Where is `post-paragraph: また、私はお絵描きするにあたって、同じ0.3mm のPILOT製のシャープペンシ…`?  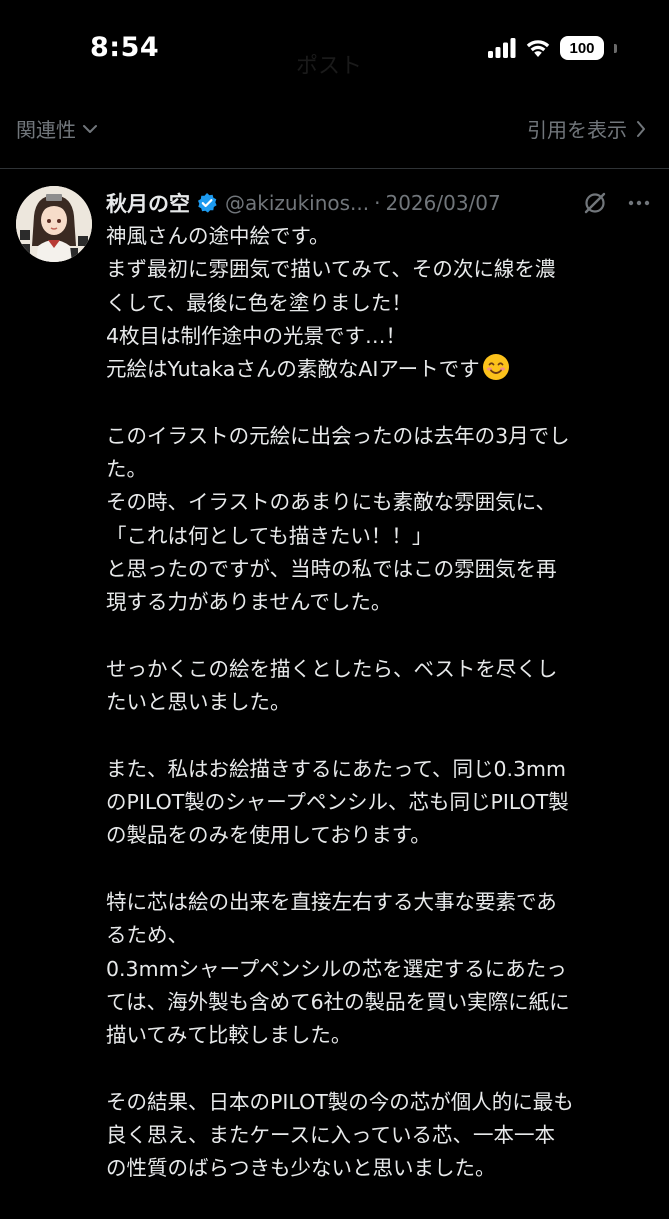 post-paragraph: また、私はお絵描きするにあたって、同じ0.3mm のPILOT製のシャープペンシ… is located at coordinates (380, 803).